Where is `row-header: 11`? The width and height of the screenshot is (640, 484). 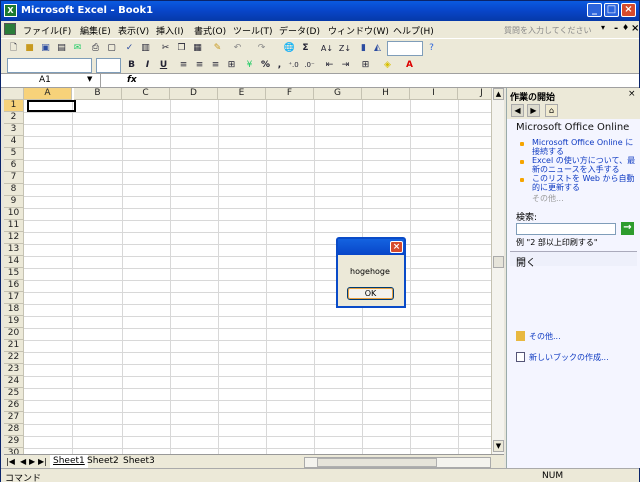 row-header: 11 is located at coordinates (14, 226).